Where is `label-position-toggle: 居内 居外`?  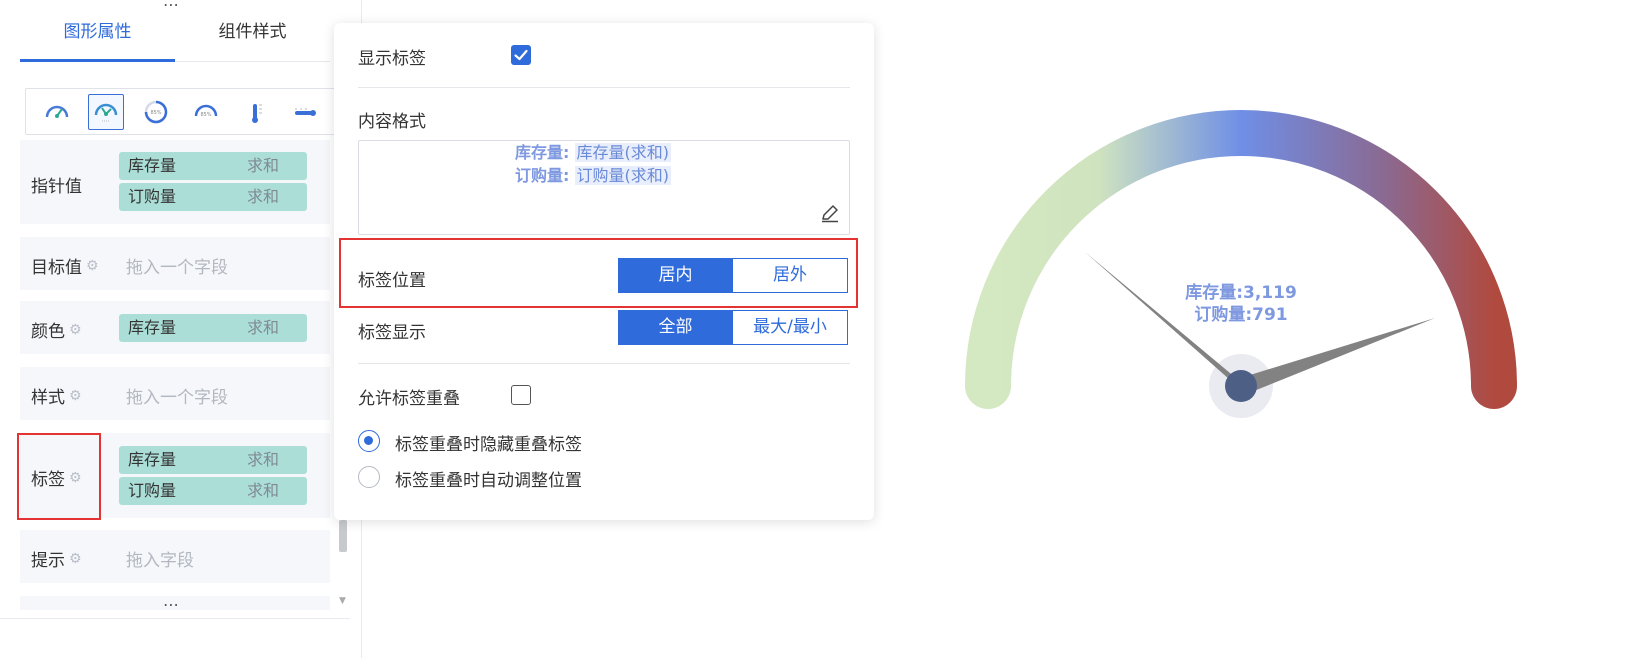 label-position-toggle: 居内 居外 is located at coordinates (733, 275).